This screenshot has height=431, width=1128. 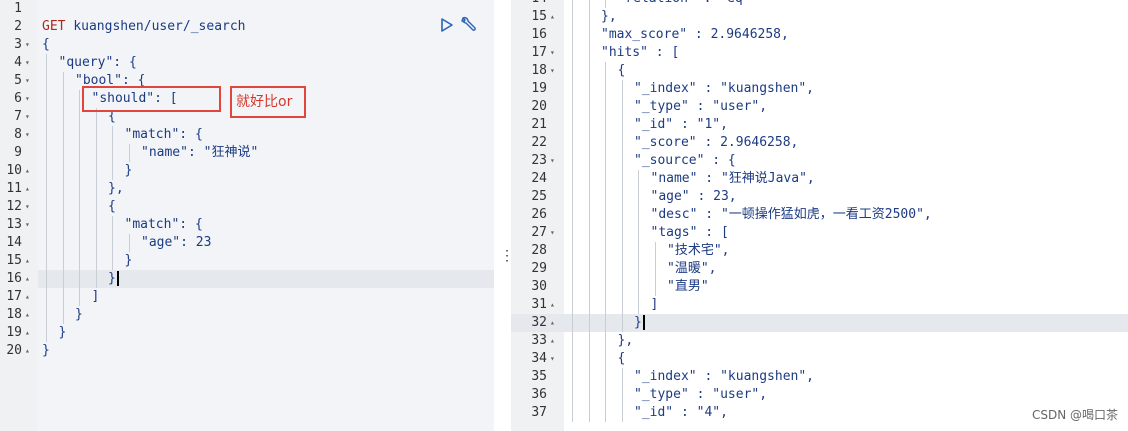 What do you see at coordinates (819, 233) in the screenshot?
I see `code-line: 27 ▾ "tags" : [` at bounding box center [819, 233].